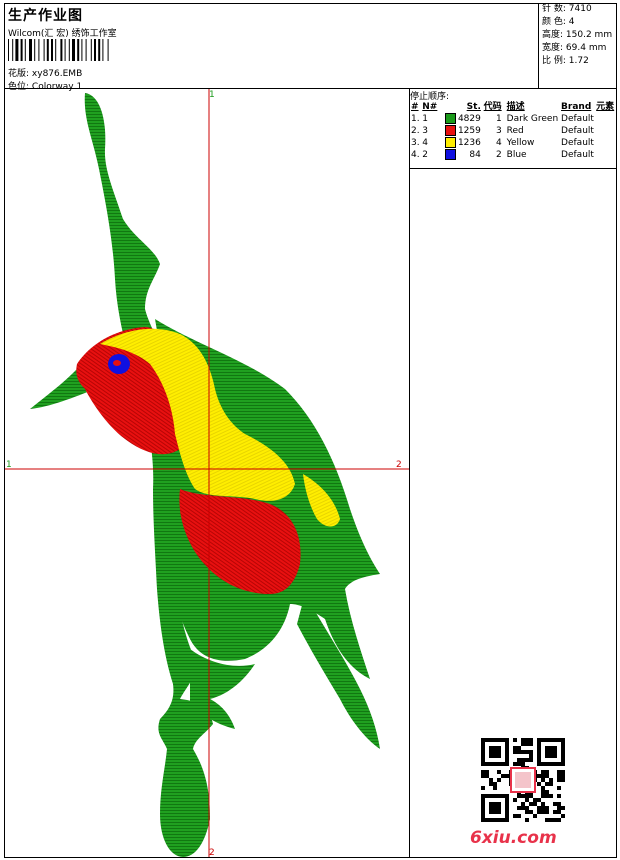 This screenshot has width=620, height=860. I want to click on panel-divider, so click(409, 473).